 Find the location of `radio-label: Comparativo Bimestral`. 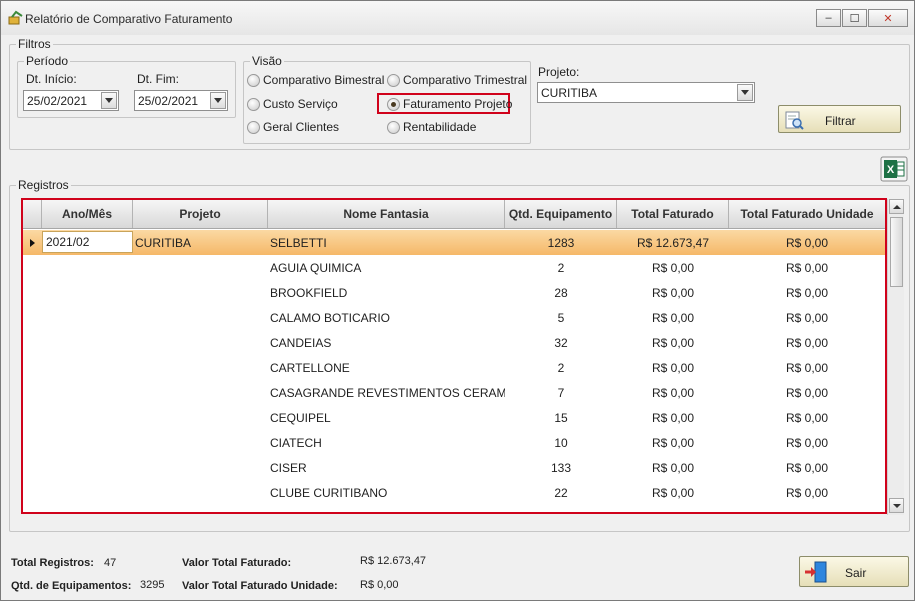

radio-label: Comparativo Bimestral is located at coordinates (324, 80).